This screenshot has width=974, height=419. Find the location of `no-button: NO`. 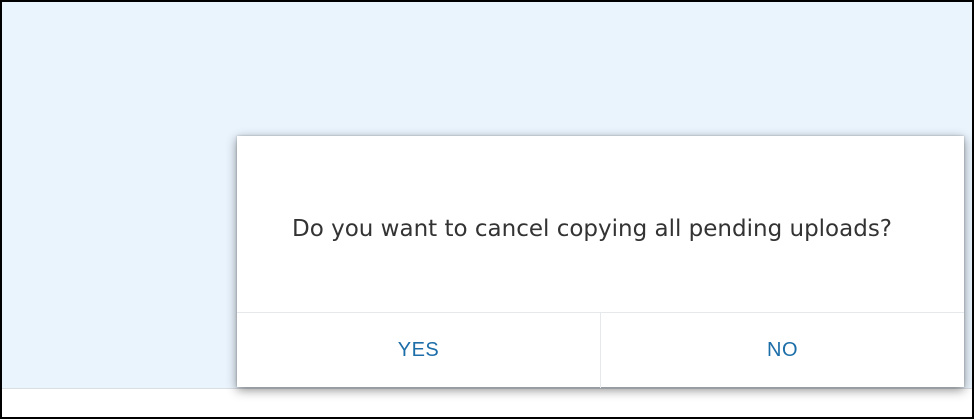

no-button: NO is located at coordinates (782, 350).